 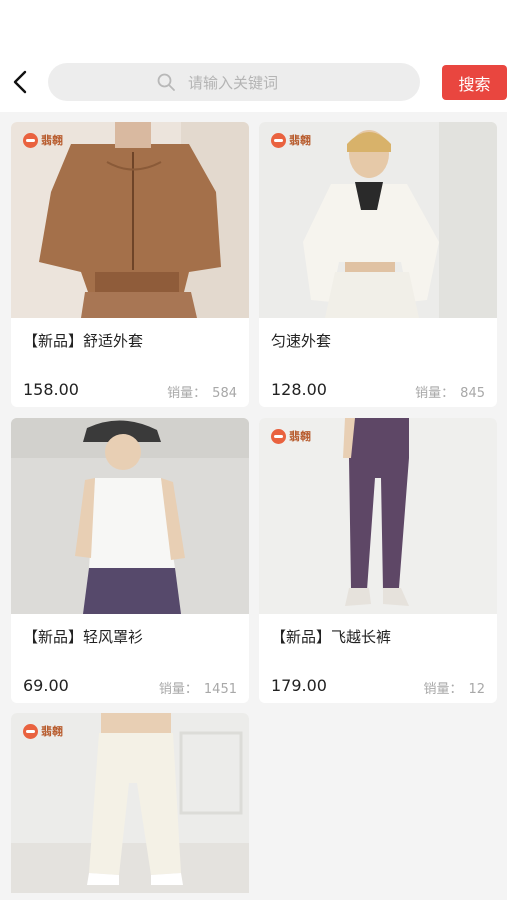 I want to click on product-card: 翡翱 【新品】舒适外套 158.00 销量： 584, so click(x=130, y=264).